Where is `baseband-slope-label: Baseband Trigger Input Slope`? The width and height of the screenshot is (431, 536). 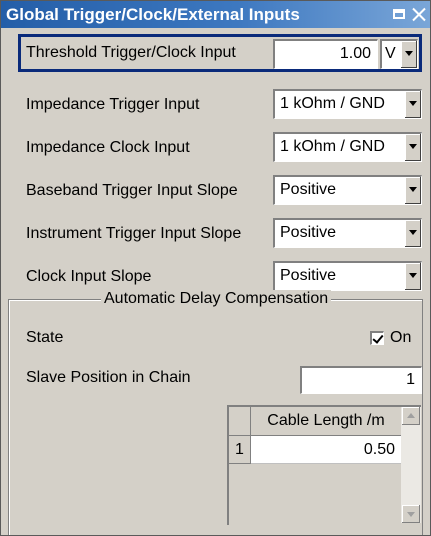 baseband-slope-label: Baseband Trigger Input Slope is located at coordinates (132, 190).